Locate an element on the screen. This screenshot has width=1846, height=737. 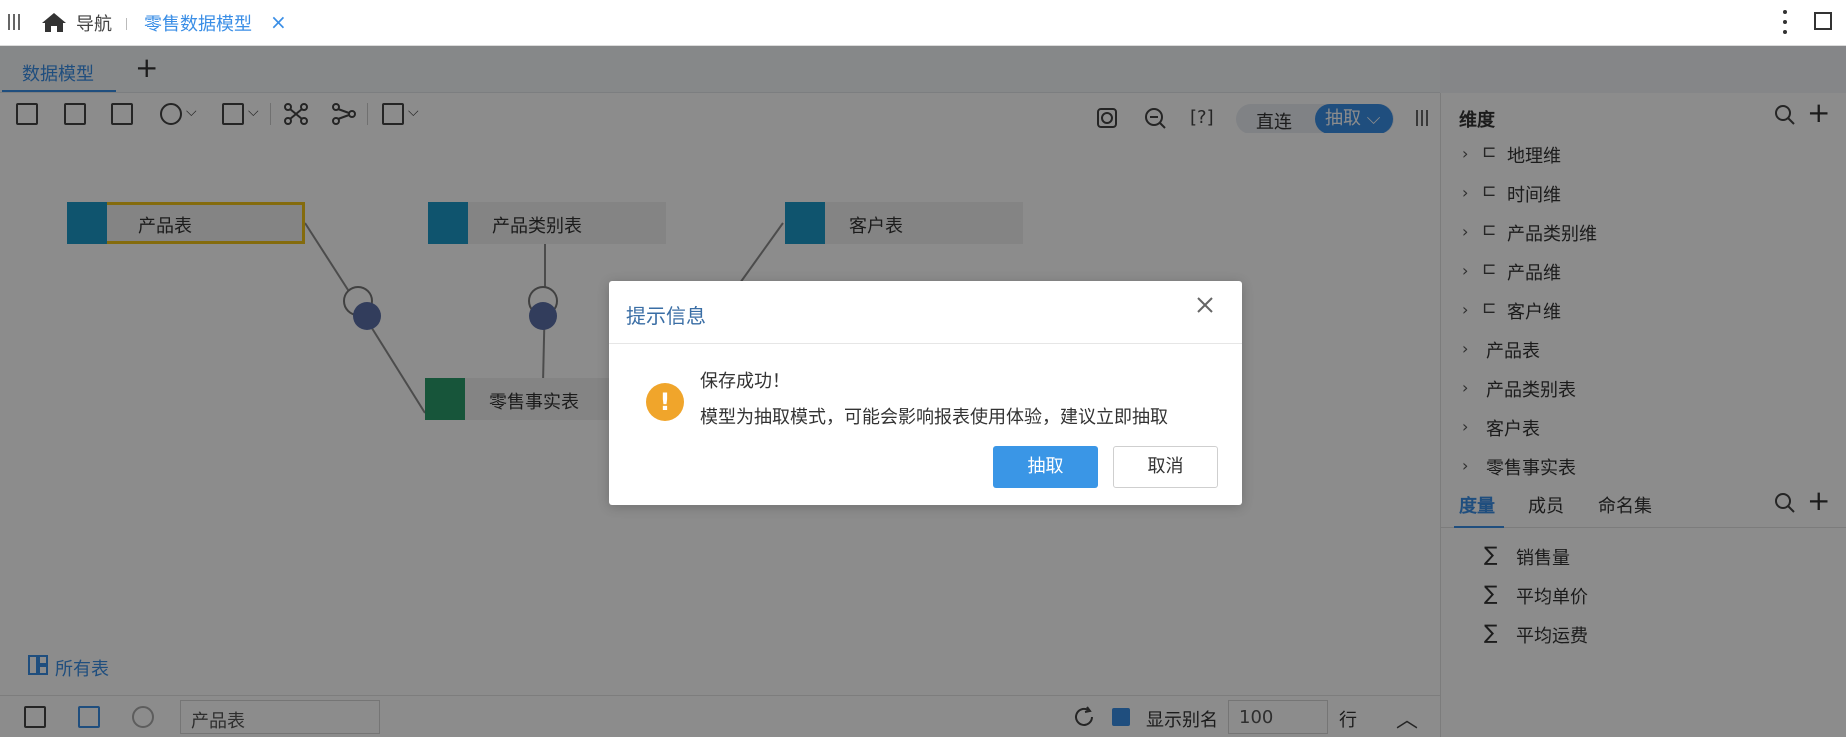
tab-retail-model: 零售数据模型 is located at coordinates (198, 23).